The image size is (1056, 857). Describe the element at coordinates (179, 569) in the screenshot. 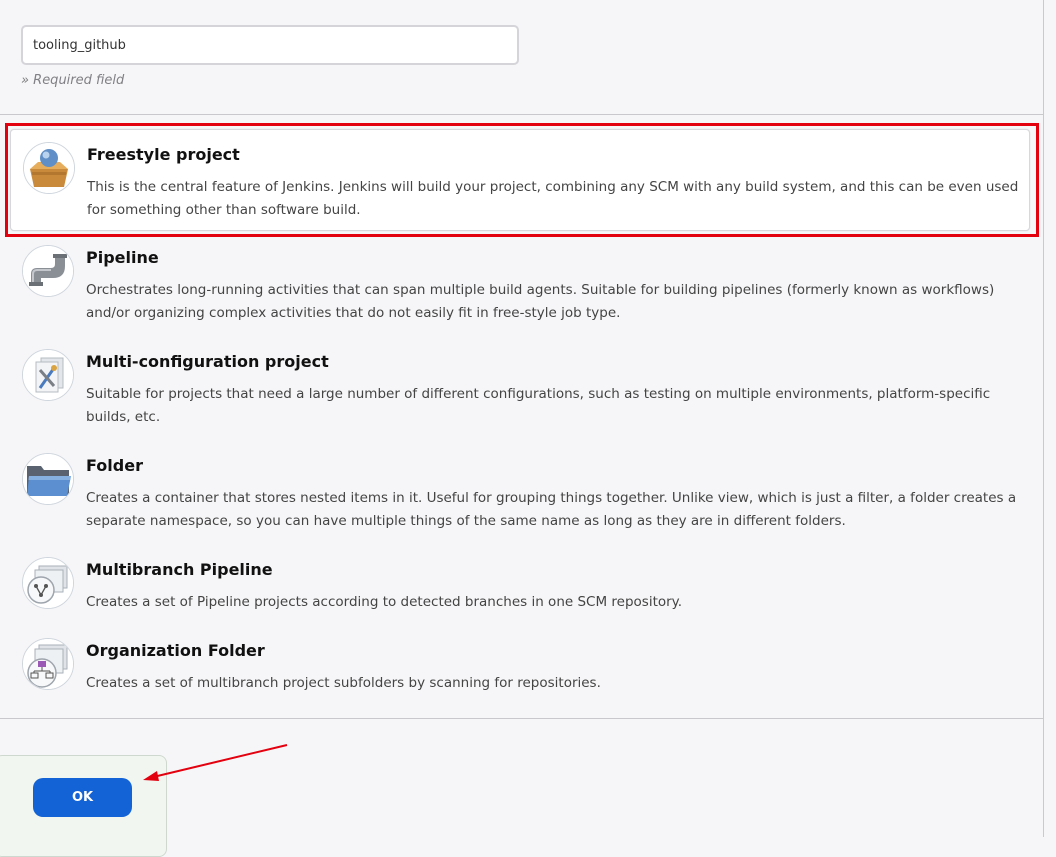

I see `job-title: Multibranch Pipeline` at that location.